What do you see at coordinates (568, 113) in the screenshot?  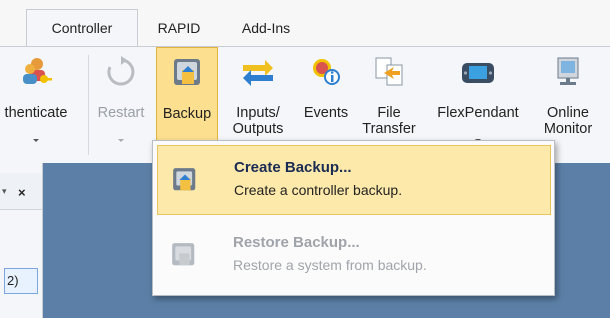 I see `online-monitor-label-line1: Online` at bounding box center [568, 113].